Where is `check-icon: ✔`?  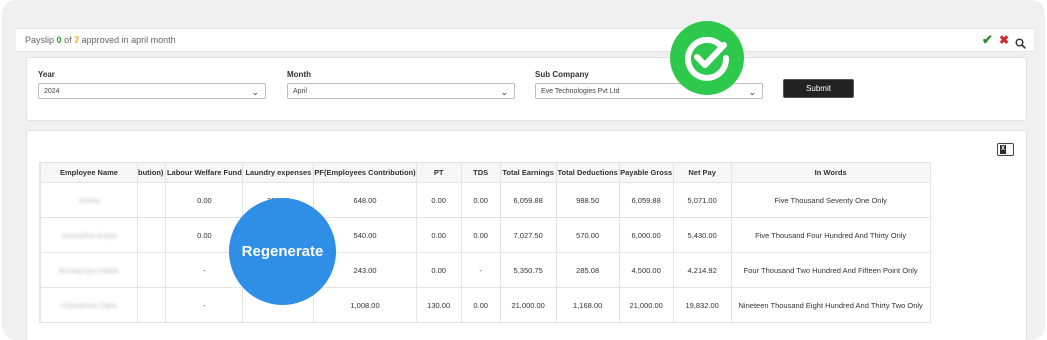
check-icon: ✔ is located at coordinates (987, 40).